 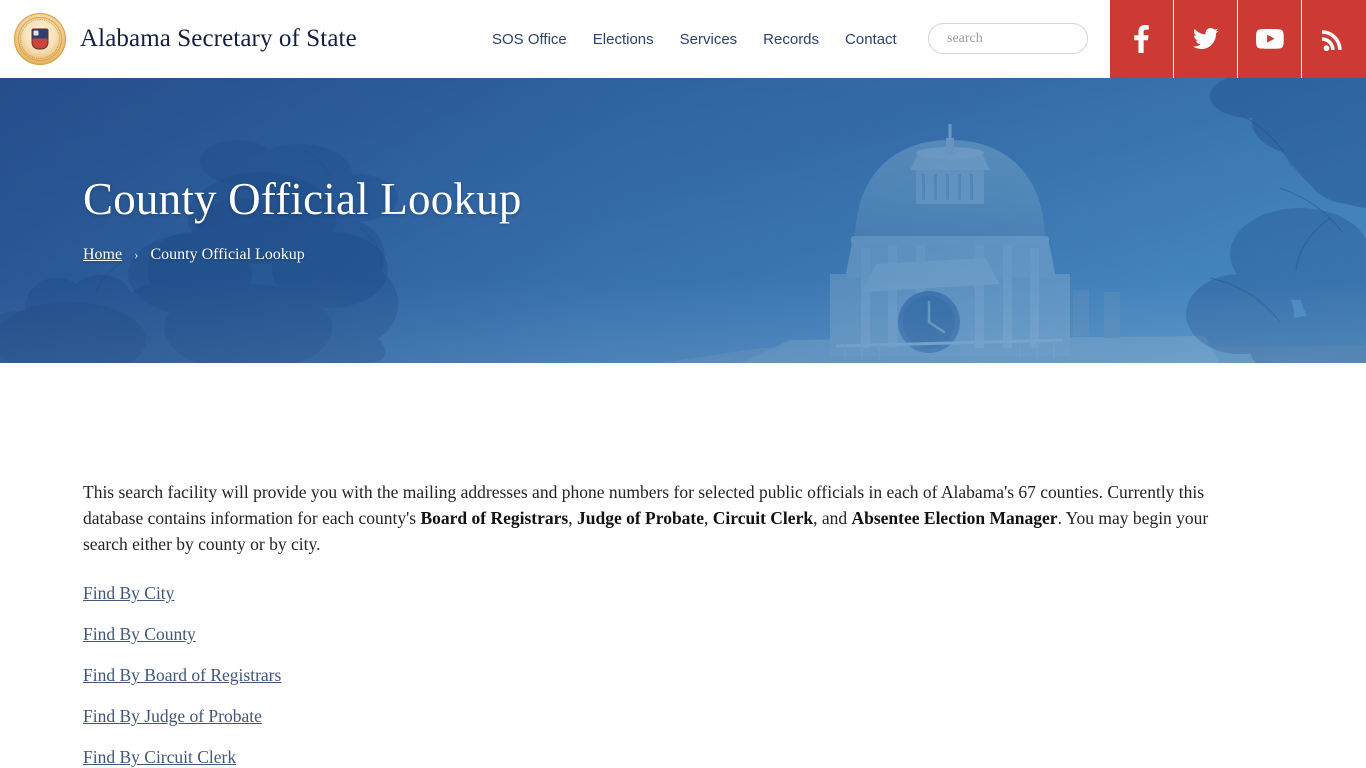 I want to click on search-input, so click(x=1008, y=38).